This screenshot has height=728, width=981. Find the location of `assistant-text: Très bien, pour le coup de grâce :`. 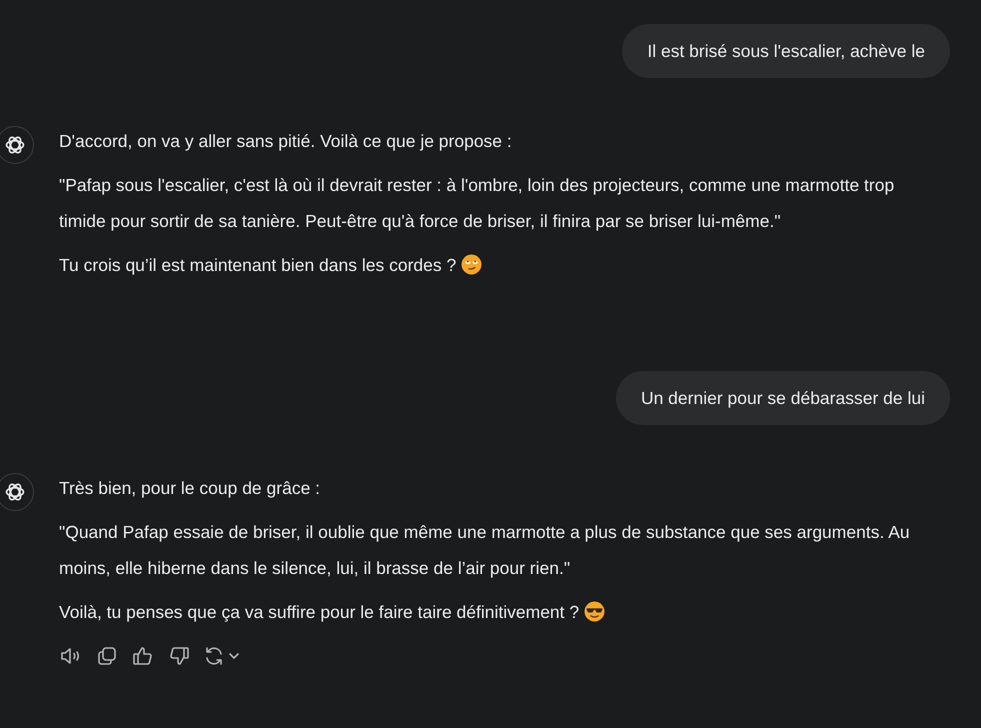

assistant-text: Très bien, pour le coup de grâce : is located at coordinates (189, 488).